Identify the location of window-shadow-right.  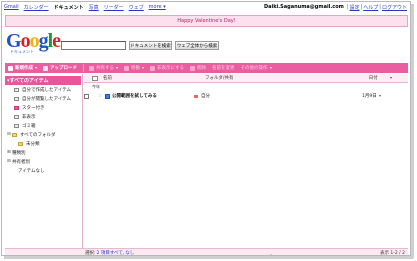
(412, 131).